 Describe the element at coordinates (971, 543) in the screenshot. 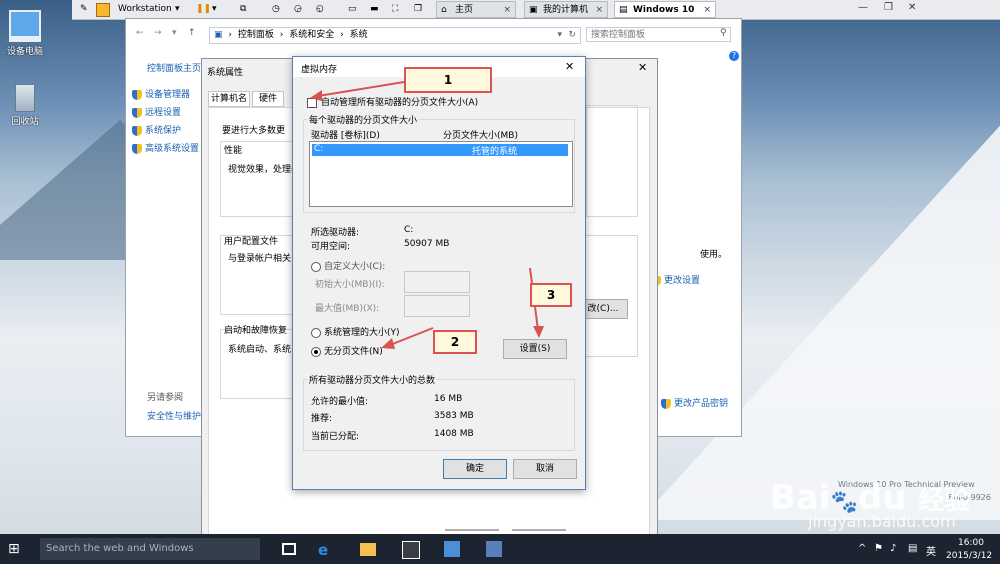

I see `clock-time: 16:00` at that location.